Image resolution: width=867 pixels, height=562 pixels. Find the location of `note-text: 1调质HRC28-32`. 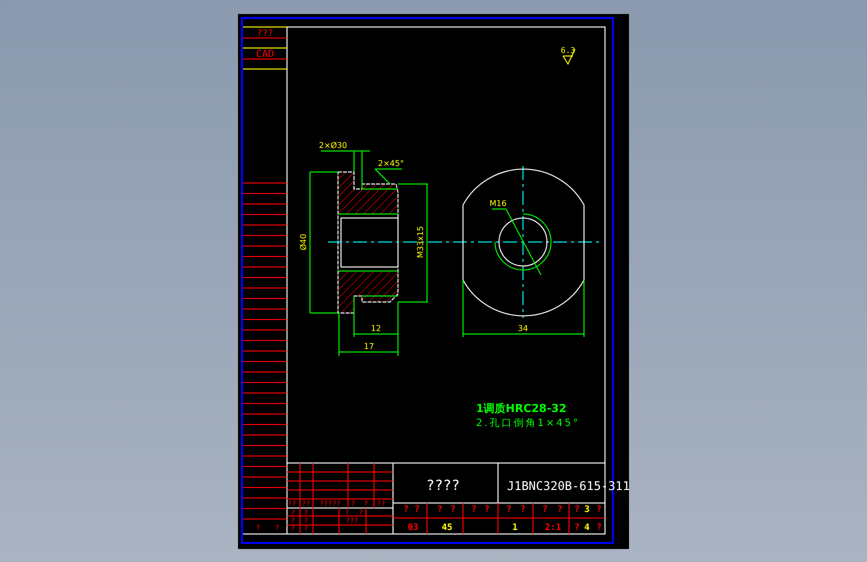

note-text: 1调质HRC28-32 is located at coordinates (521, 408).